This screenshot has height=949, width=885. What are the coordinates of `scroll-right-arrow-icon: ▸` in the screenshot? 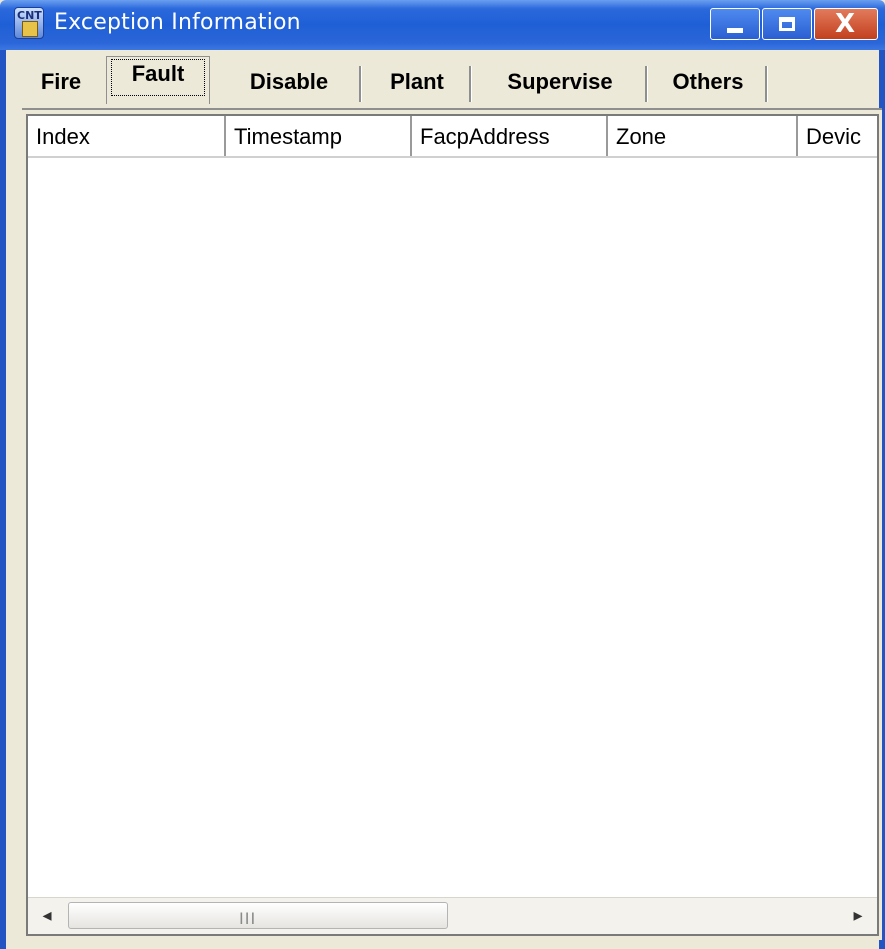 It's located at (858, 916).